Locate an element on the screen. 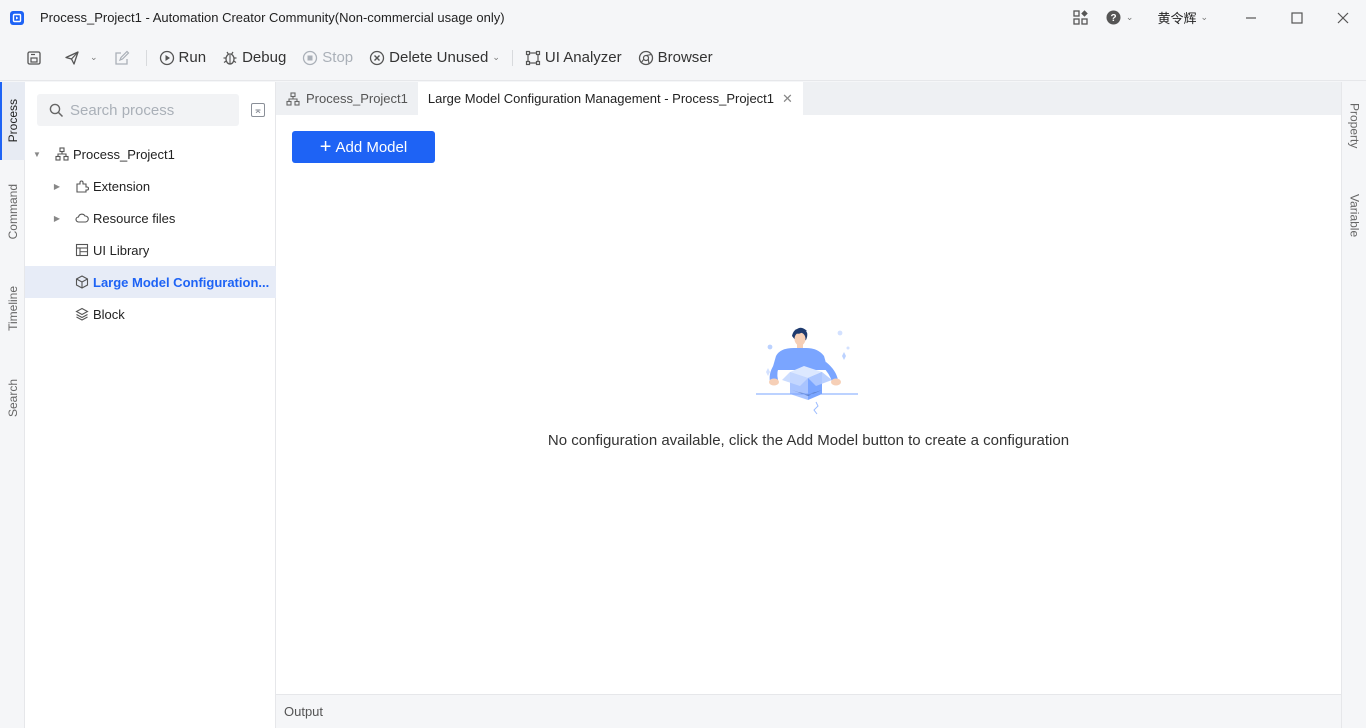 This screenshot has width=1366, height=728. tab-search-label: Search is located at coordinates (12, 398).